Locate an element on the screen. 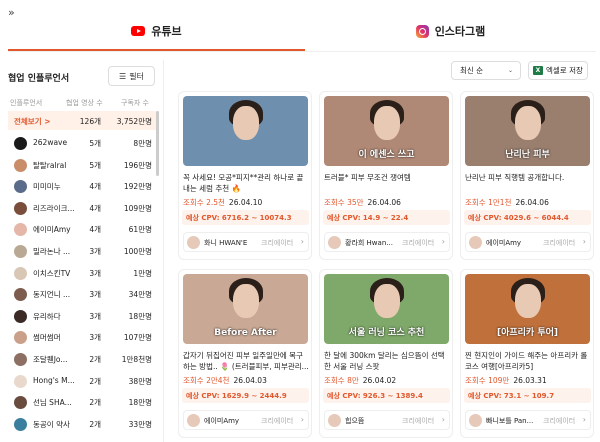  influencer-subscribers: 38만명 is located at coordinates (140, 381).